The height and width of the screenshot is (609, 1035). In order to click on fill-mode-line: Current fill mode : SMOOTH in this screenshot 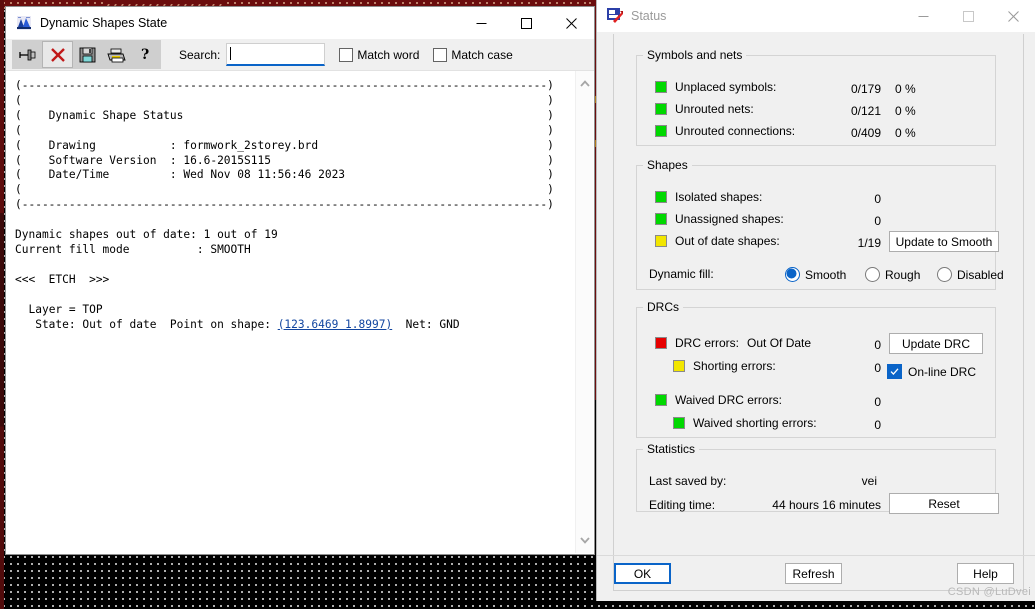, I will do `click(133, 249)`.